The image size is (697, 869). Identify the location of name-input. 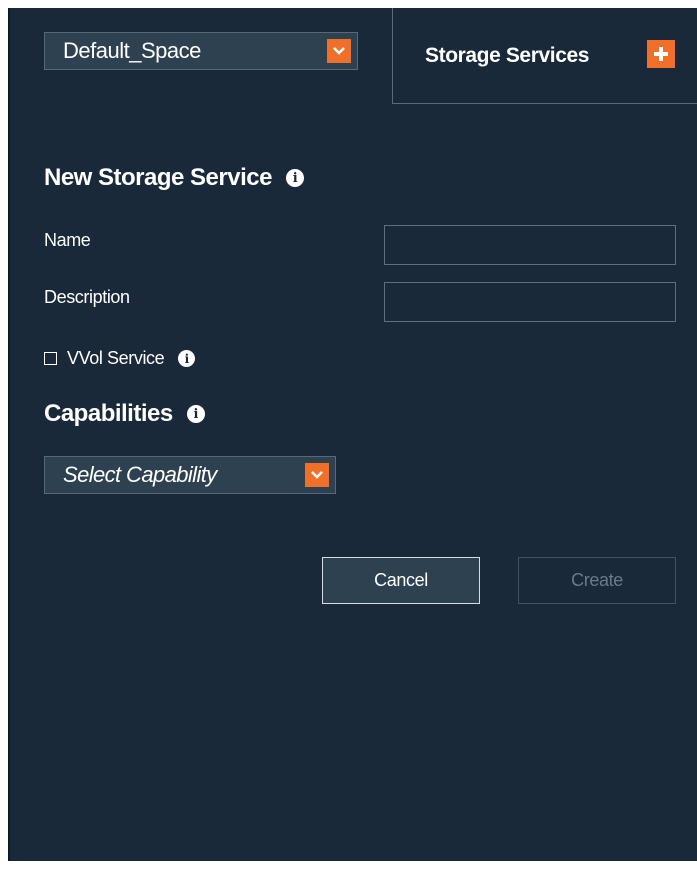
(530, 245).